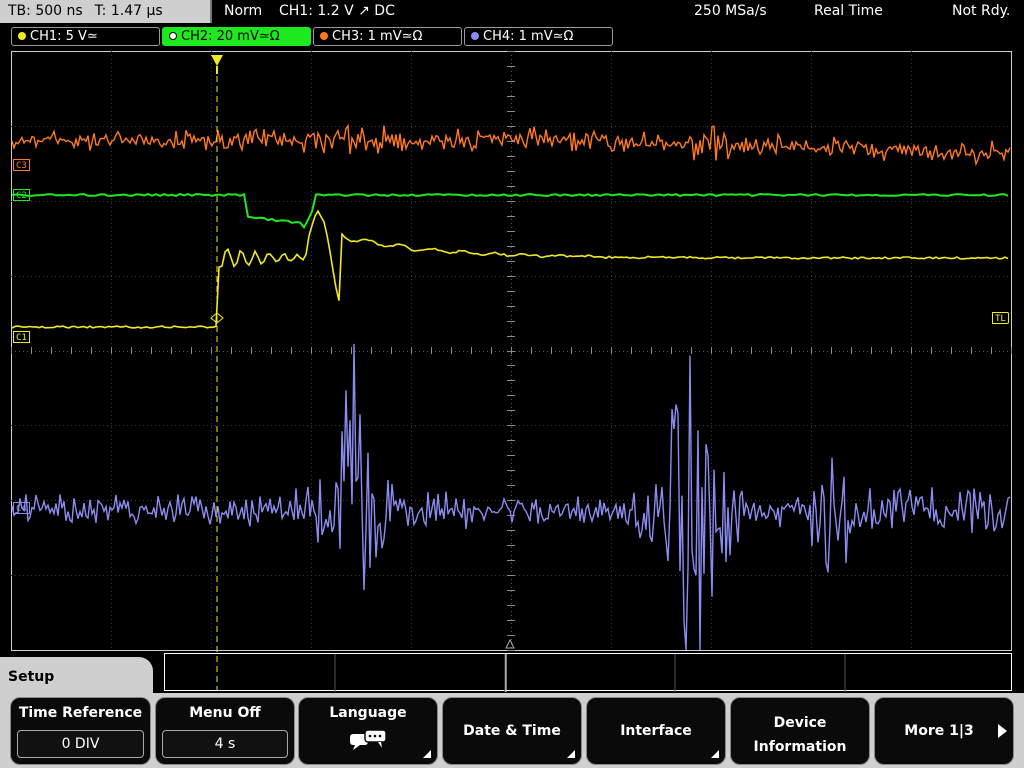 The width and height of the screenshot is (1024, 768). I want to click on ch1-offset-marker: C1, so click(21, 337).